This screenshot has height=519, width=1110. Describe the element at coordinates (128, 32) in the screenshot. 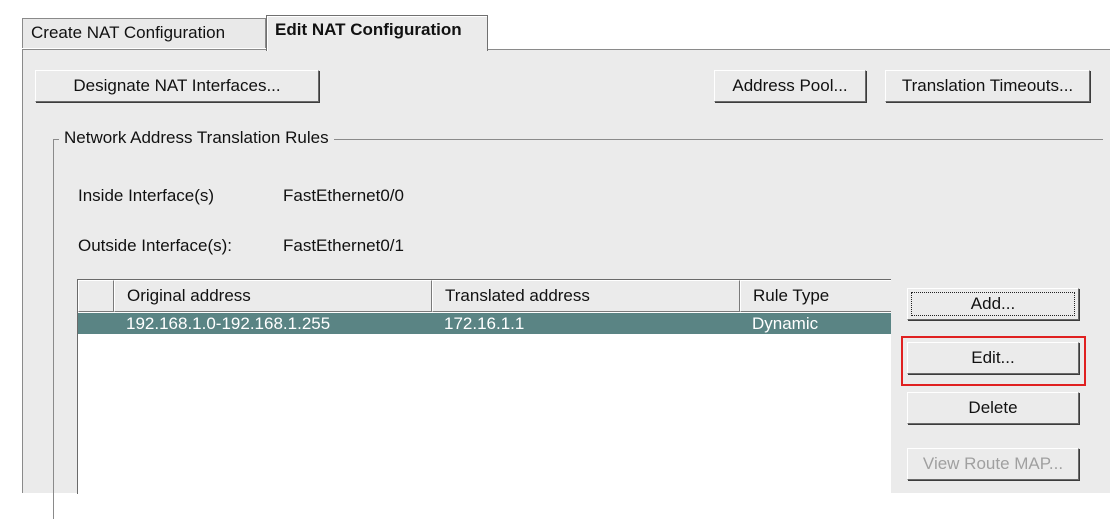

I see `tab-label: Create NAT Configuration` at that location.